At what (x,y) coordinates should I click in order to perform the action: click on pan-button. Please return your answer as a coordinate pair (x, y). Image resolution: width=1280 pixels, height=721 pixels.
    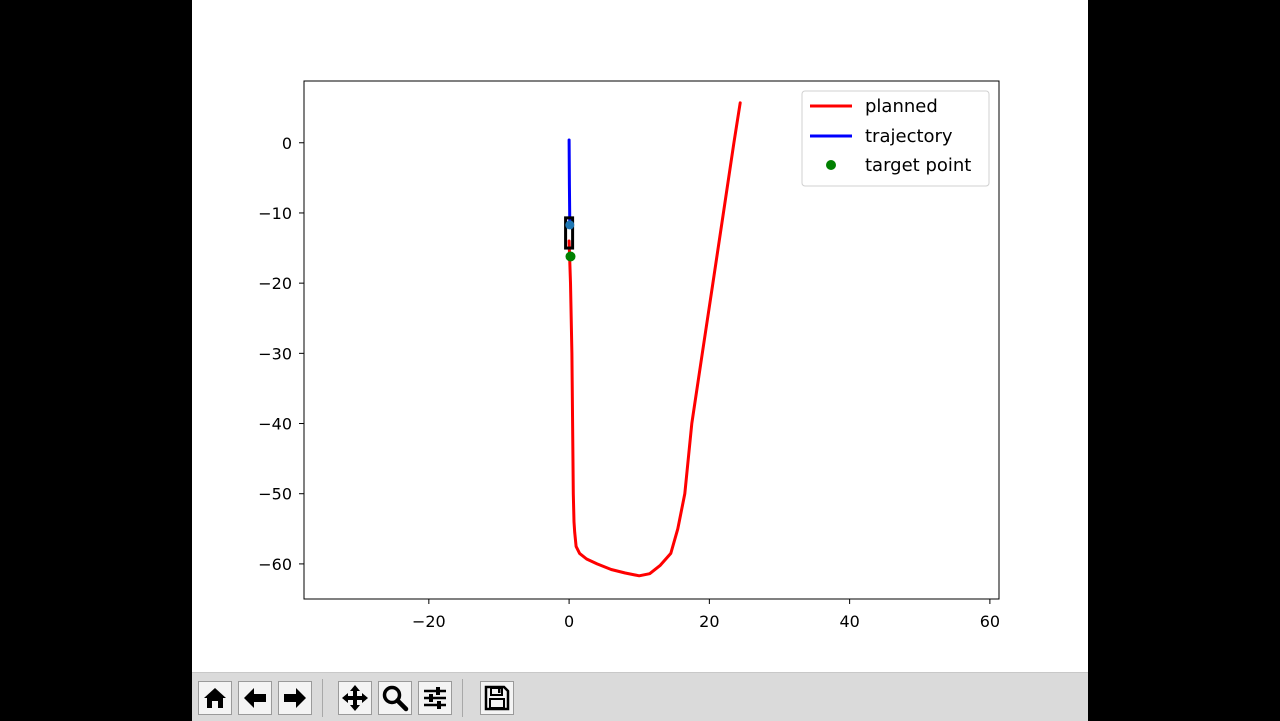
    Looking at the image, I should click on (355, 698).